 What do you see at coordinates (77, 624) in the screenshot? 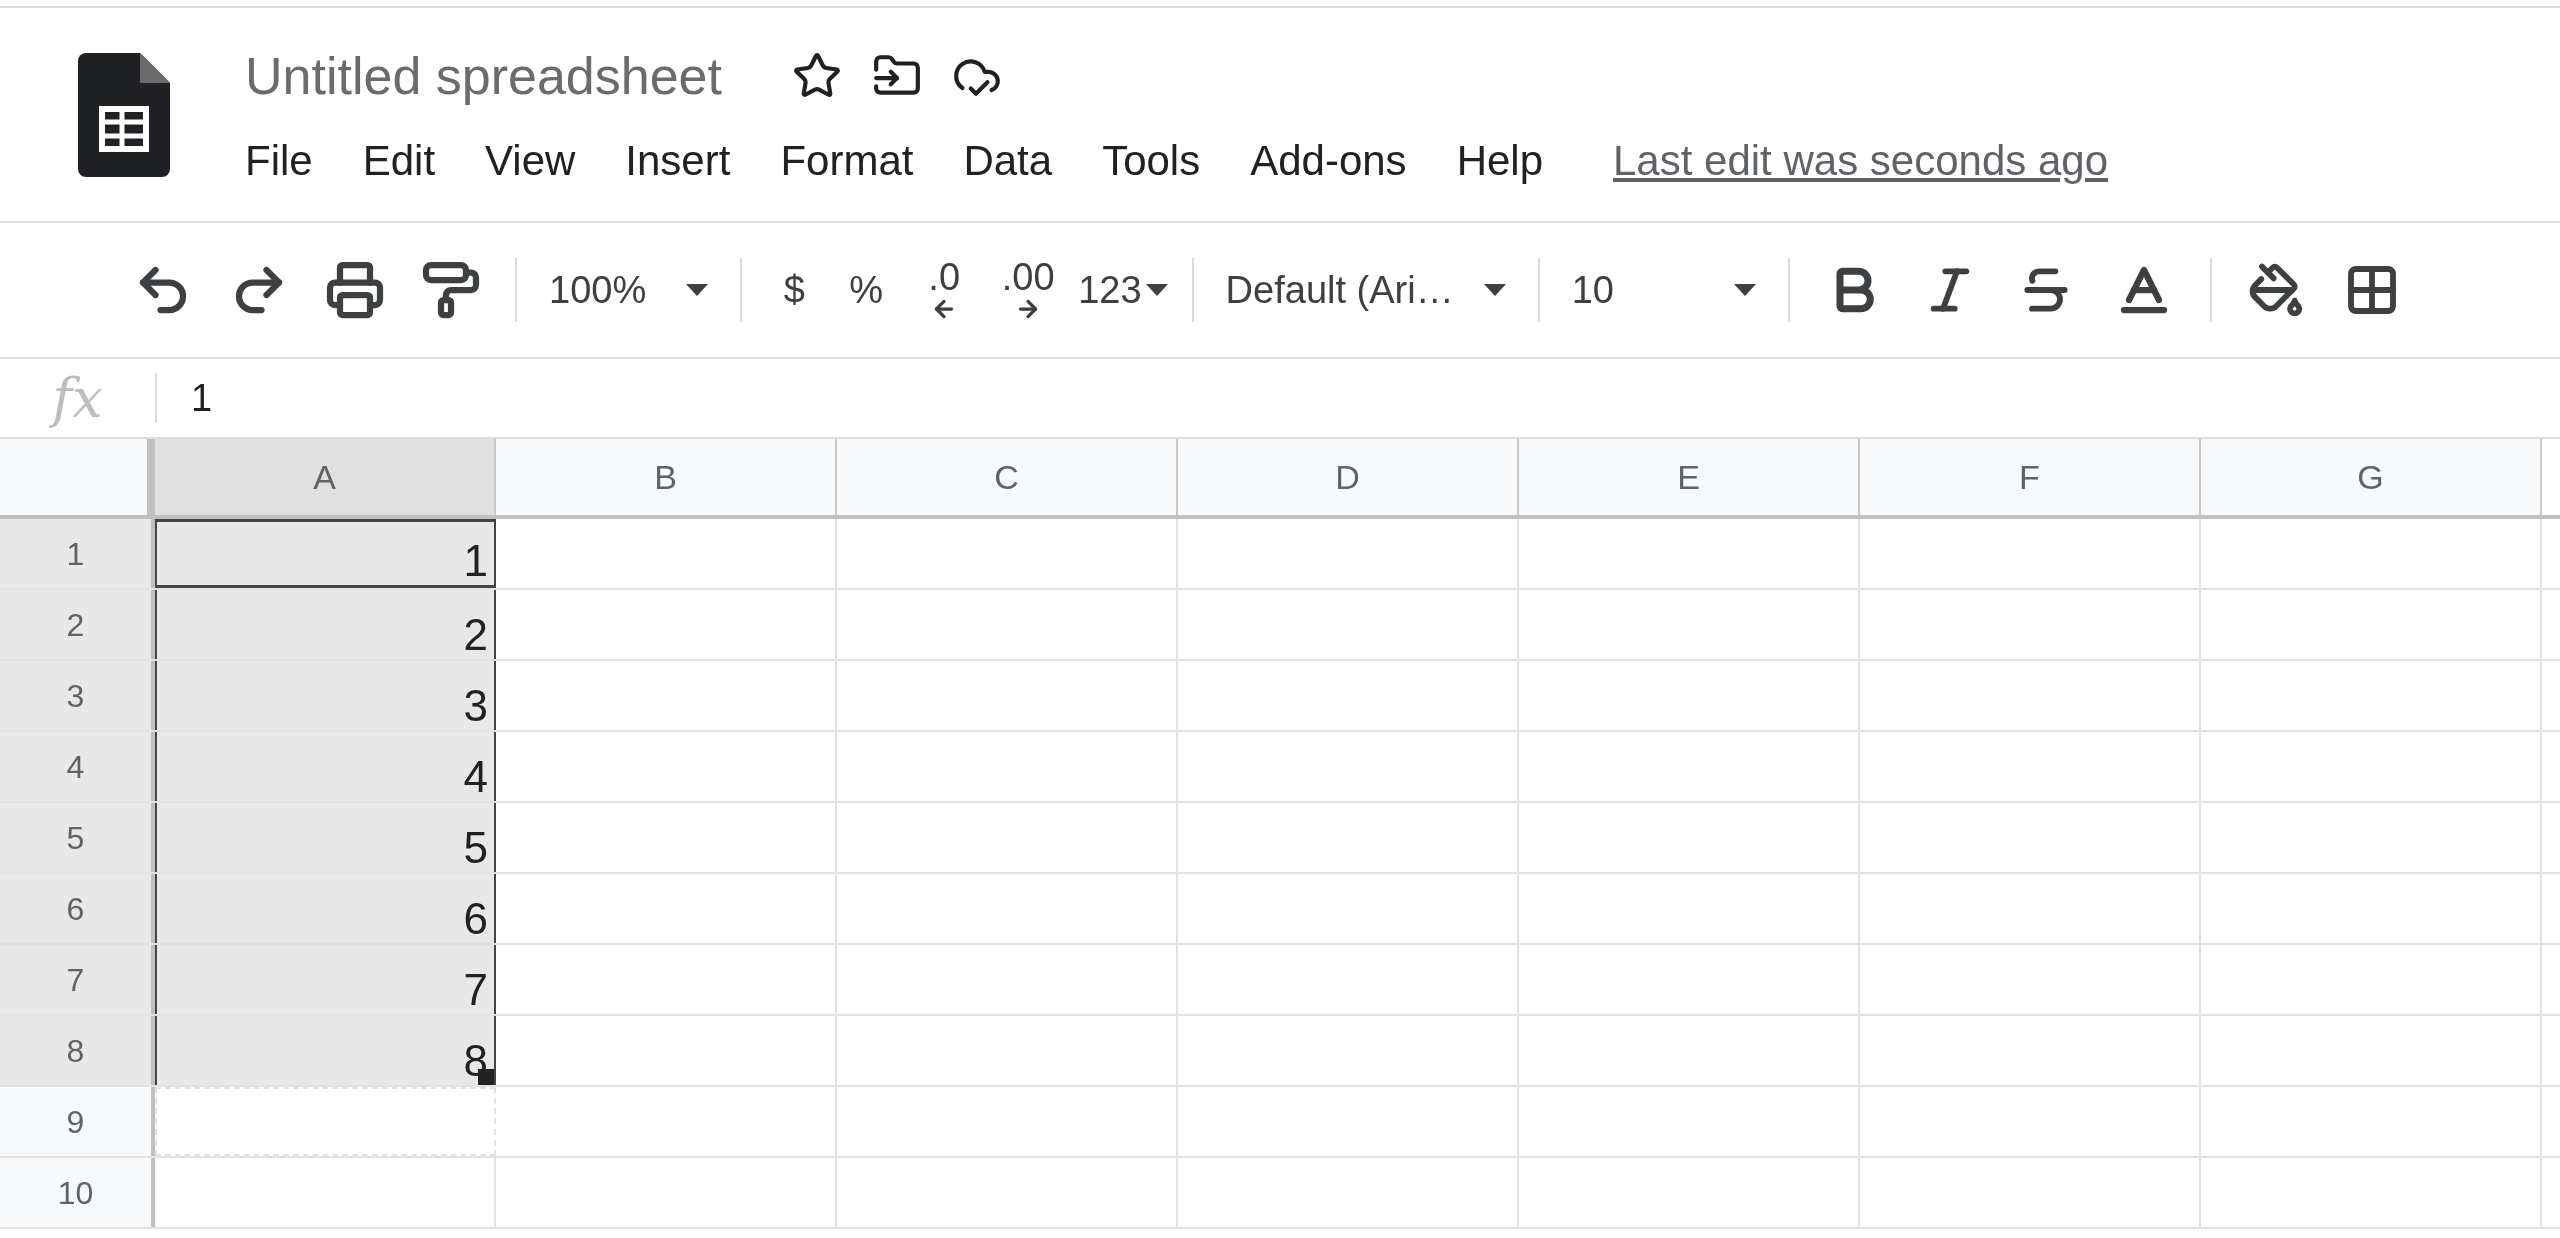
I see `row-header: 2` at bounding box center [77, 624].